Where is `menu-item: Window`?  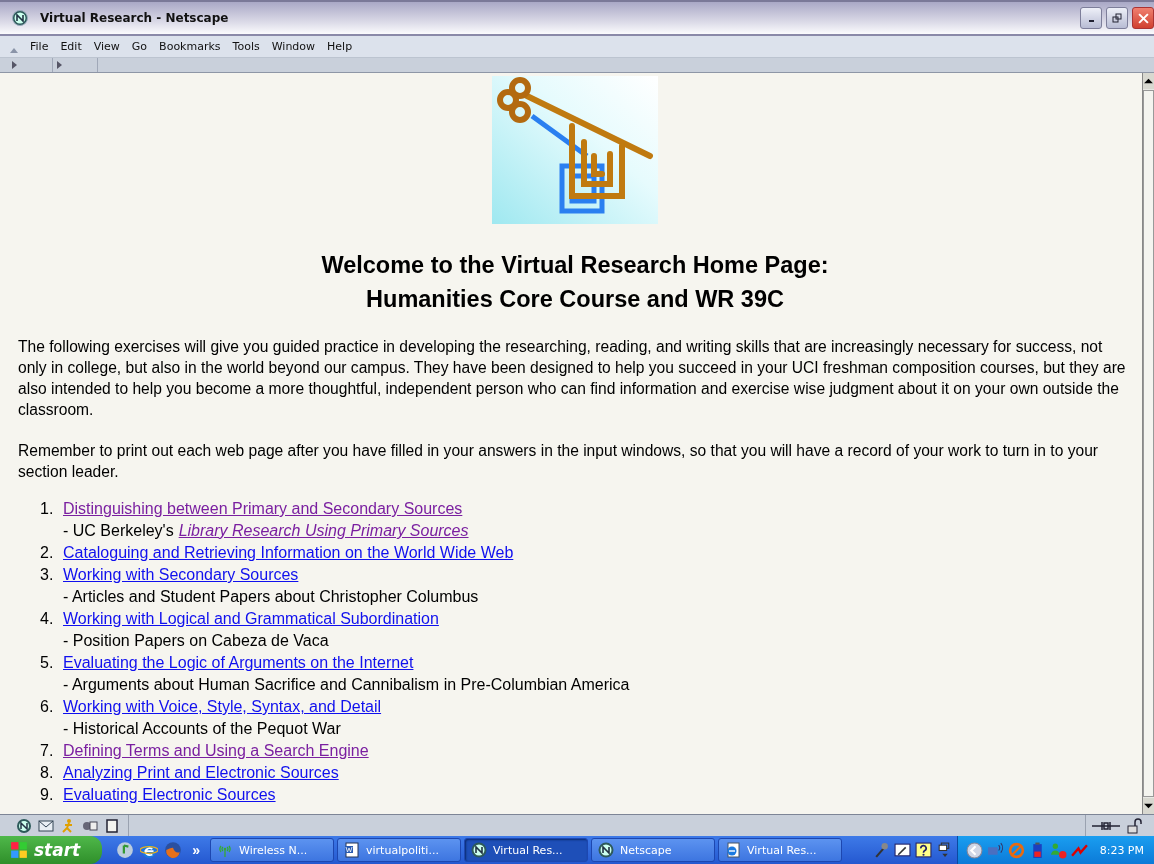 menu-item: Window is located at coordinates (293, 46).